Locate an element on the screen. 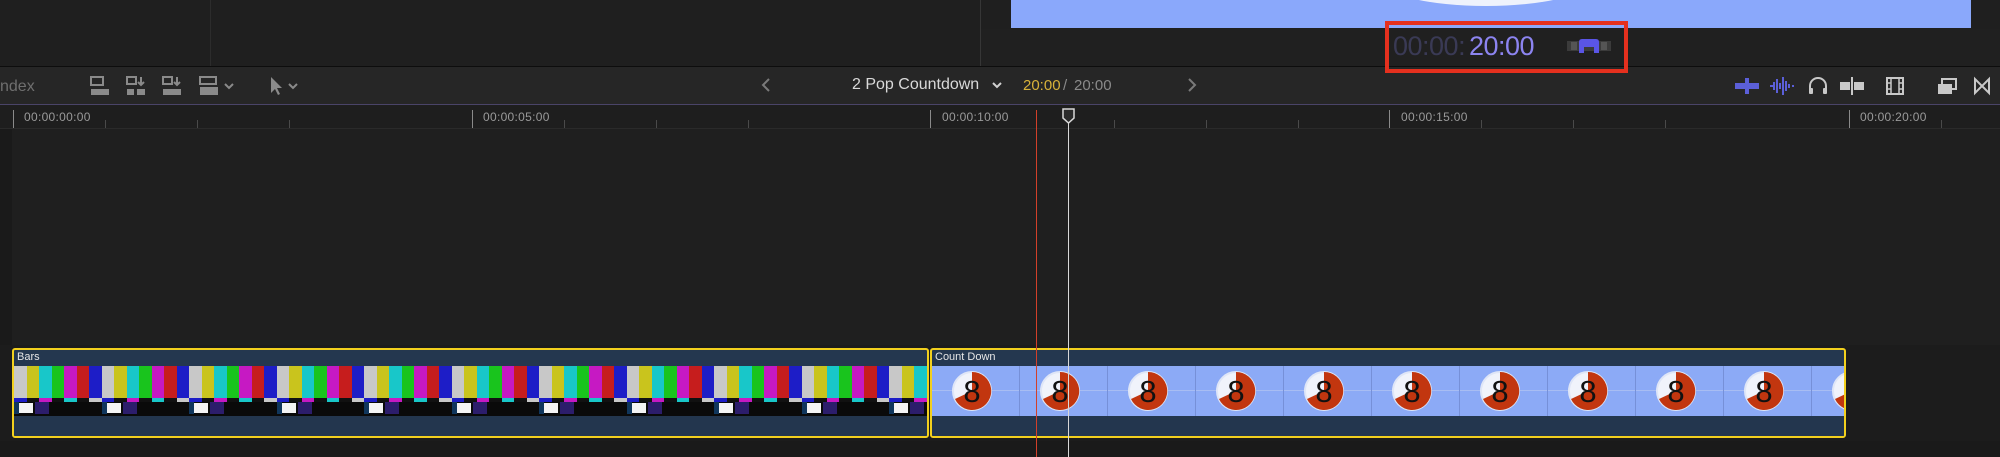 Image resolution: width=2000 pixels, height=457 pixels. clip-bars: Bars is located at coordinates (470, 393).